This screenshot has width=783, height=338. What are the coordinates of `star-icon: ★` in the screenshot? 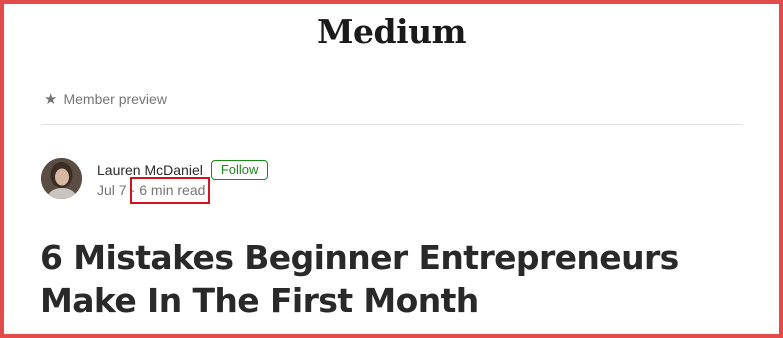 It's located at (51, 99).